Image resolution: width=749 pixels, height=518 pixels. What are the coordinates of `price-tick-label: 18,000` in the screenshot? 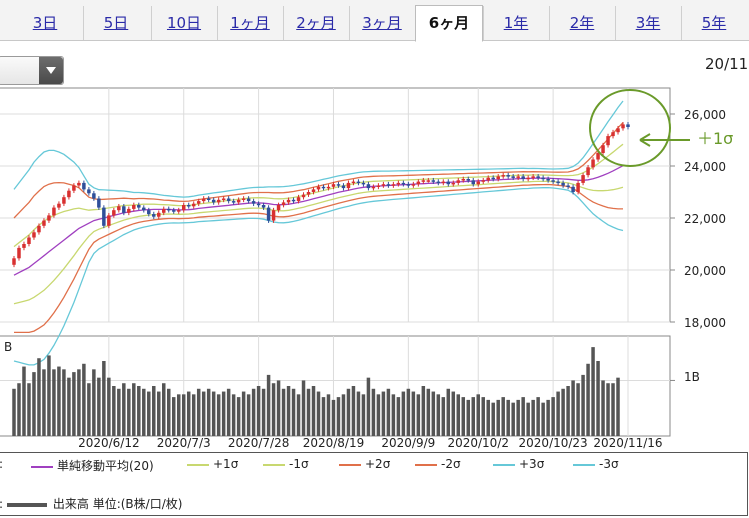 It's located at (705, 323).